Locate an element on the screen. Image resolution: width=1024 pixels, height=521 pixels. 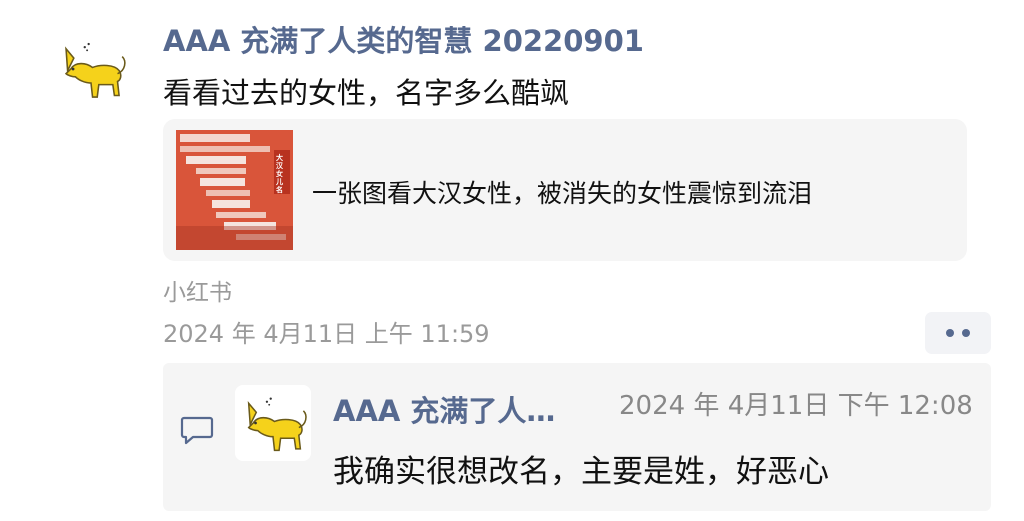
svg-text: 女 is located at coordinates (279, 173).